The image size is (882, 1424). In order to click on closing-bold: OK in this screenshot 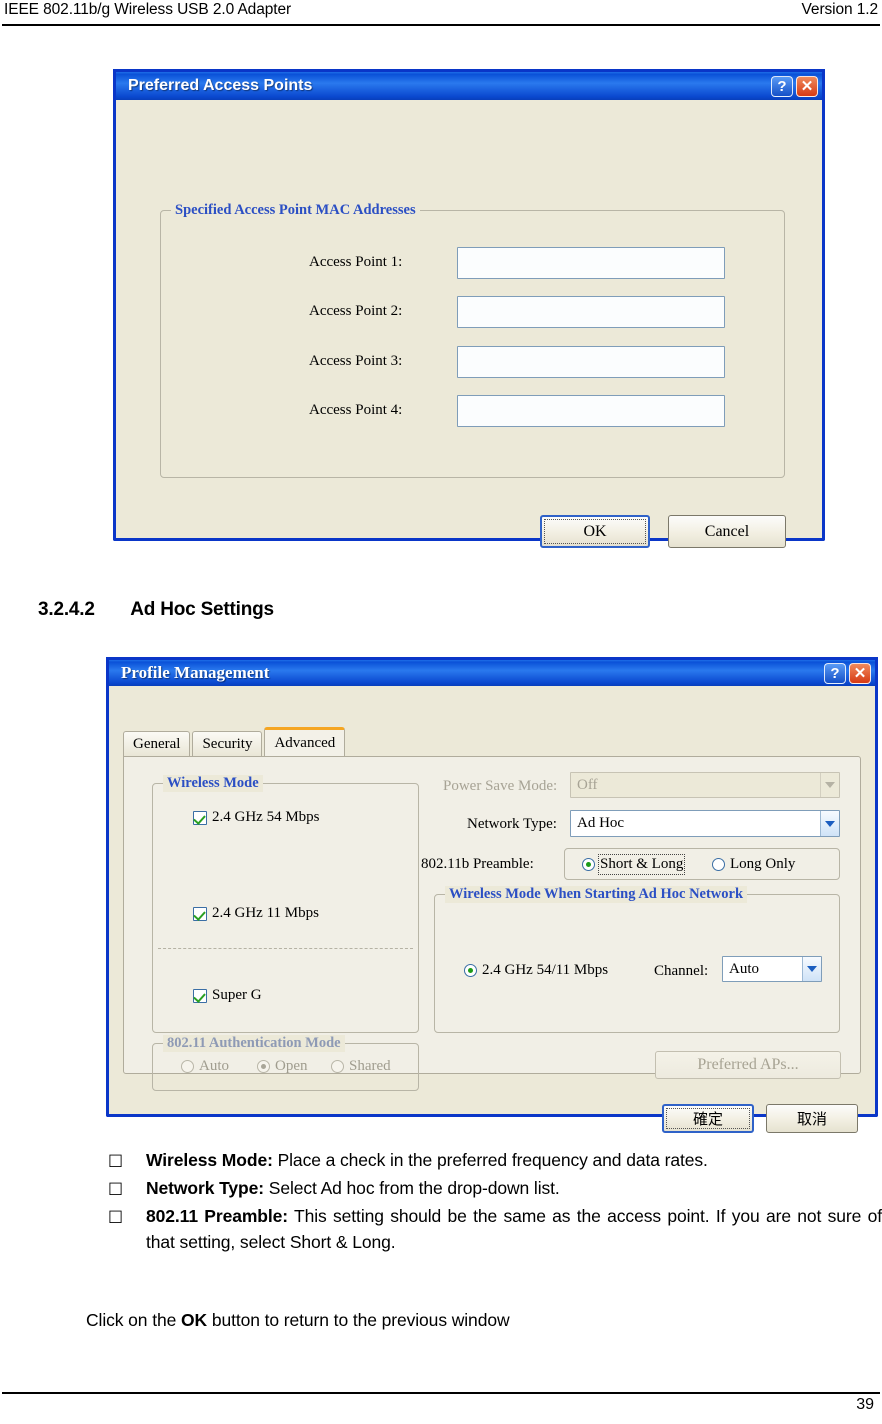, I will do `click(194, 1320)`.